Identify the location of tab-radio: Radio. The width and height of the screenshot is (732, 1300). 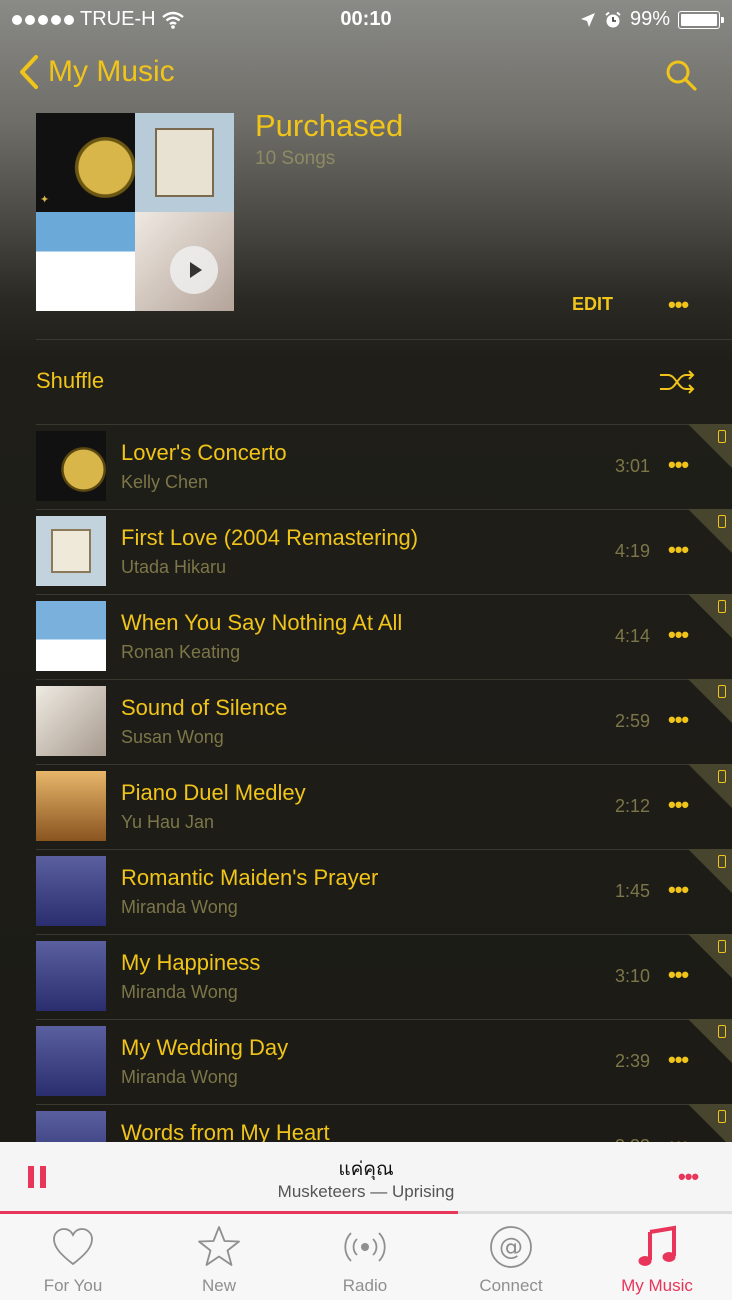
(365, 1257).